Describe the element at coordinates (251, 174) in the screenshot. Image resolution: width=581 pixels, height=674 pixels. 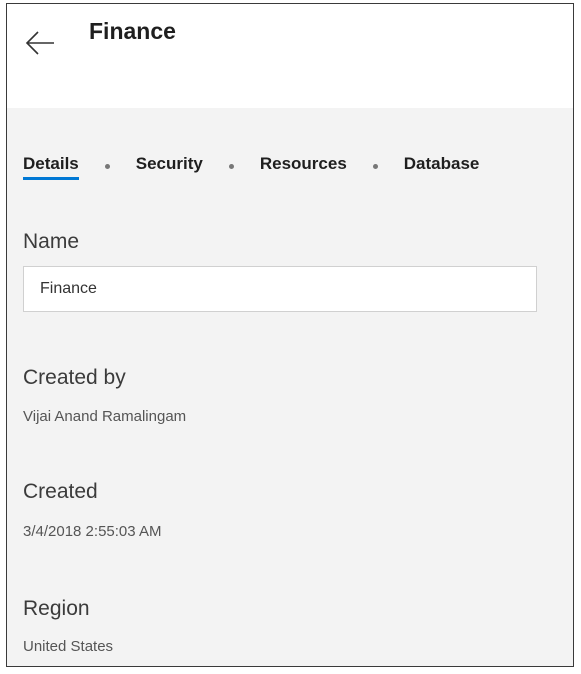
I see `tab-bar: Details Security Resources Database` at that location.